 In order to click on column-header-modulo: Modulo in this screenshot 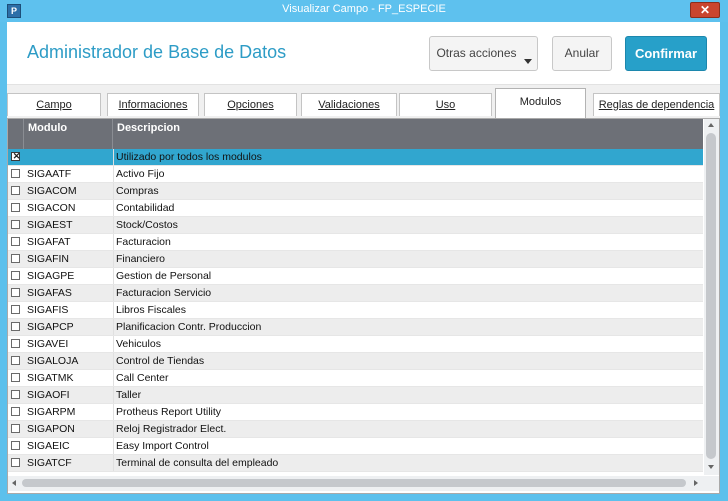, I will do `click(68, 134)`.